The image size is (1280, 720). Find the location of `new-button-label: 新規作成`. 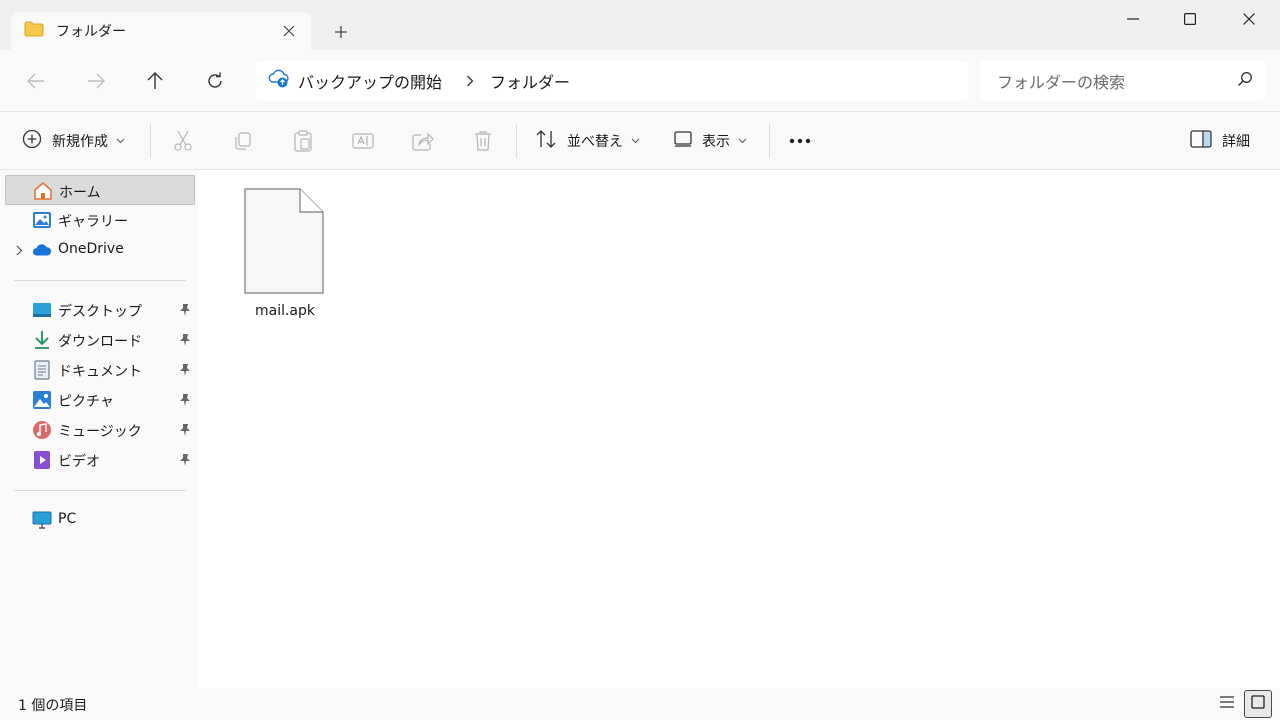

new-button-label: 新規作成 is located at coordinates (80, 142).